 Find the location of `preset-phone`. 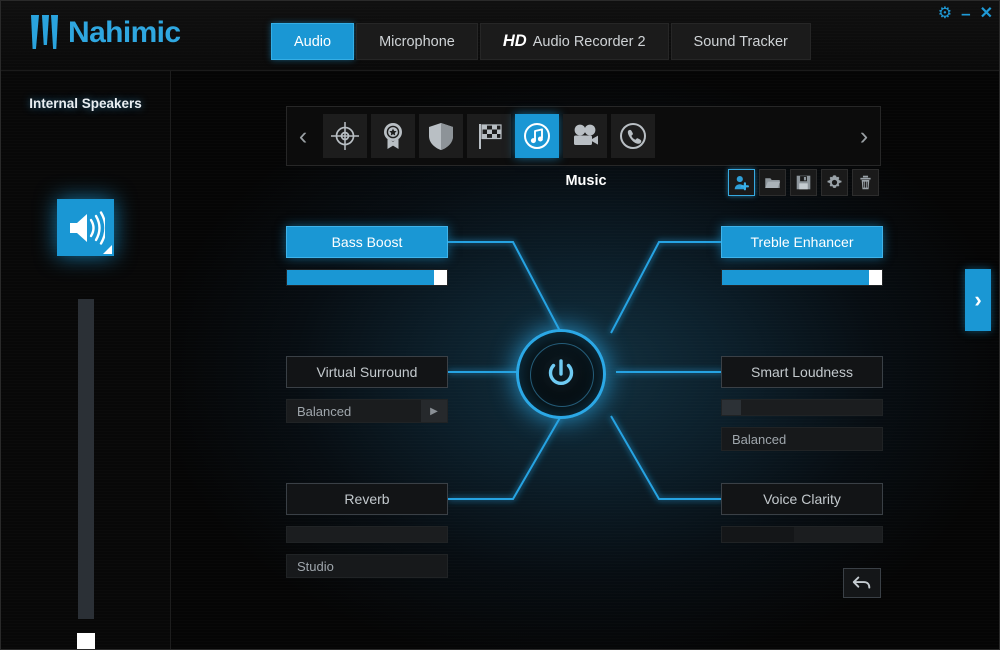

preset-phone is located at coordinates (633, 136).